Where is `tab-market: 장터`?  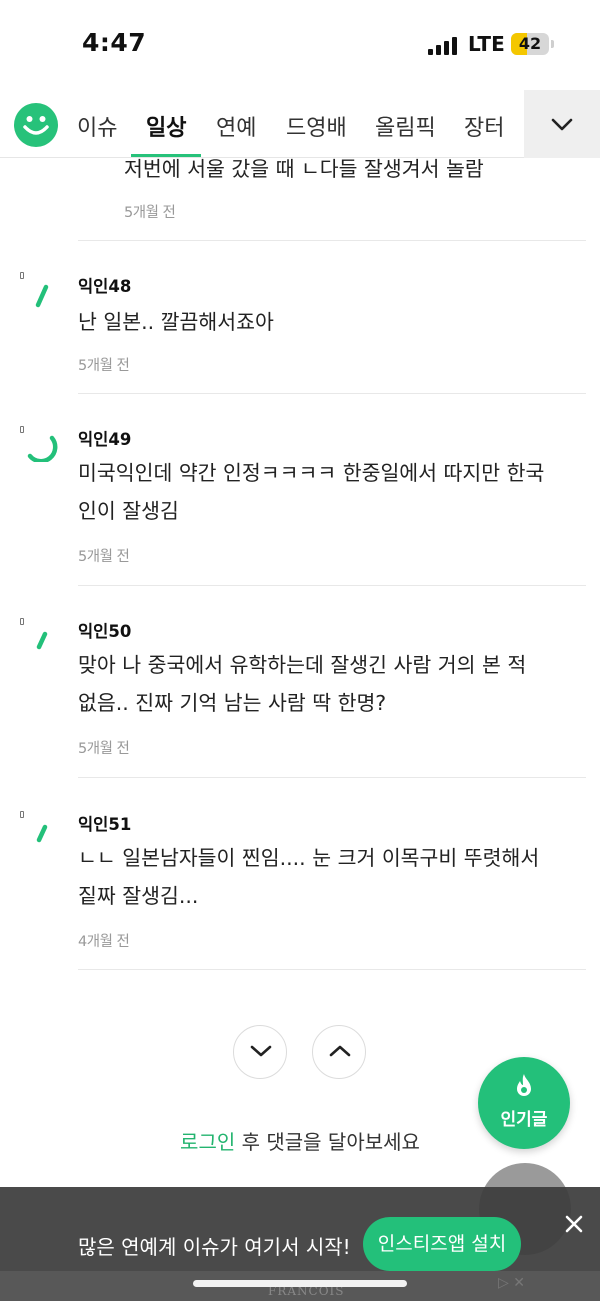 tab-market: 장터 is located at coordinates (484, 126).